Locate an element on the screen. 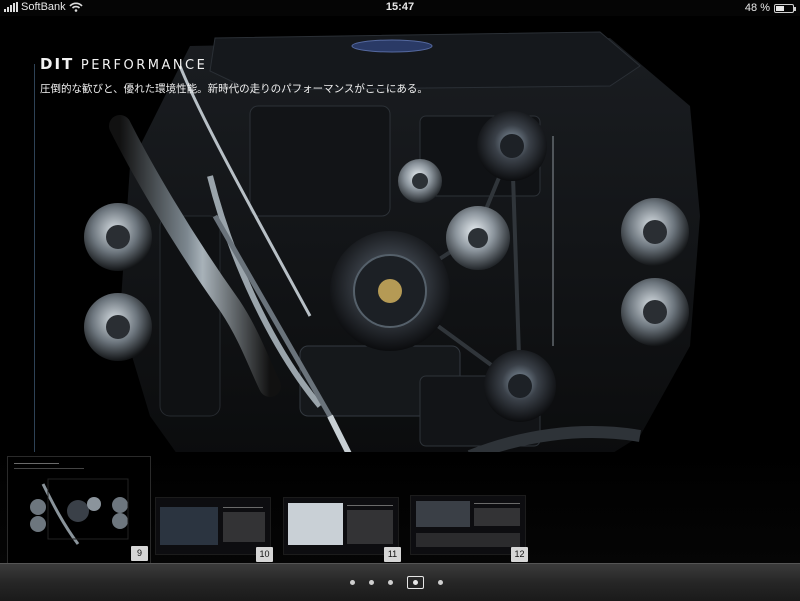 The height and width of the screenshot is (601, 800). page-indicator is located at coordinates (396, 582).